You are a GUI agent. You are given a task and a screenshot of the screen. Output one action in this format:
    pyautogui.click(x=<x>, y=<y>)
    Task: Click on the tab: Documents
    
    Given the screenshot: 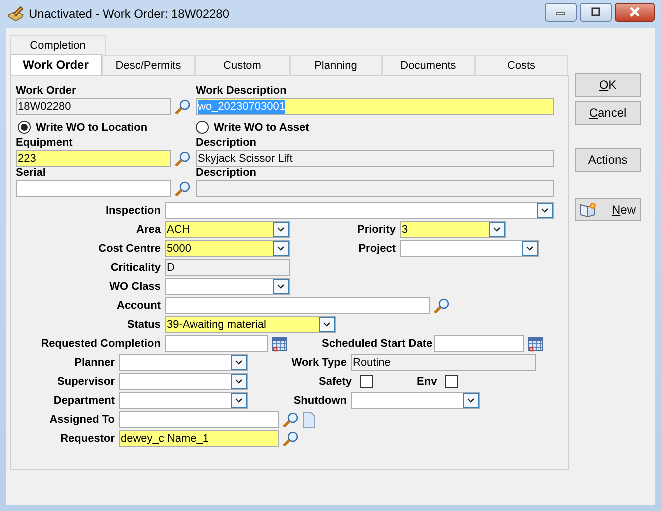 What is the action you would take?
    pyautogui.click(x=428, y=65)
    